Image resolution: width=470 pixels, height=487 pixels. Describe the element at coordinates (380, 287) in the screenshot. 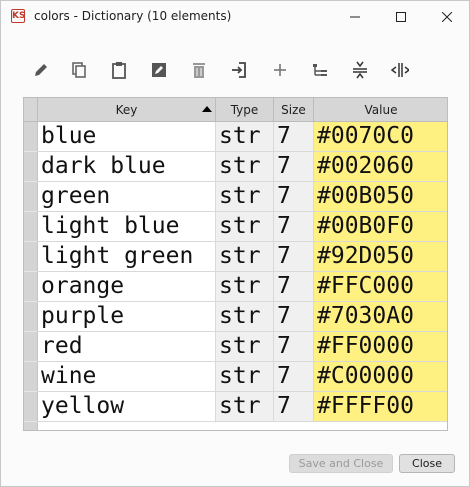

I see `value-cell: #FFC000` at that location.